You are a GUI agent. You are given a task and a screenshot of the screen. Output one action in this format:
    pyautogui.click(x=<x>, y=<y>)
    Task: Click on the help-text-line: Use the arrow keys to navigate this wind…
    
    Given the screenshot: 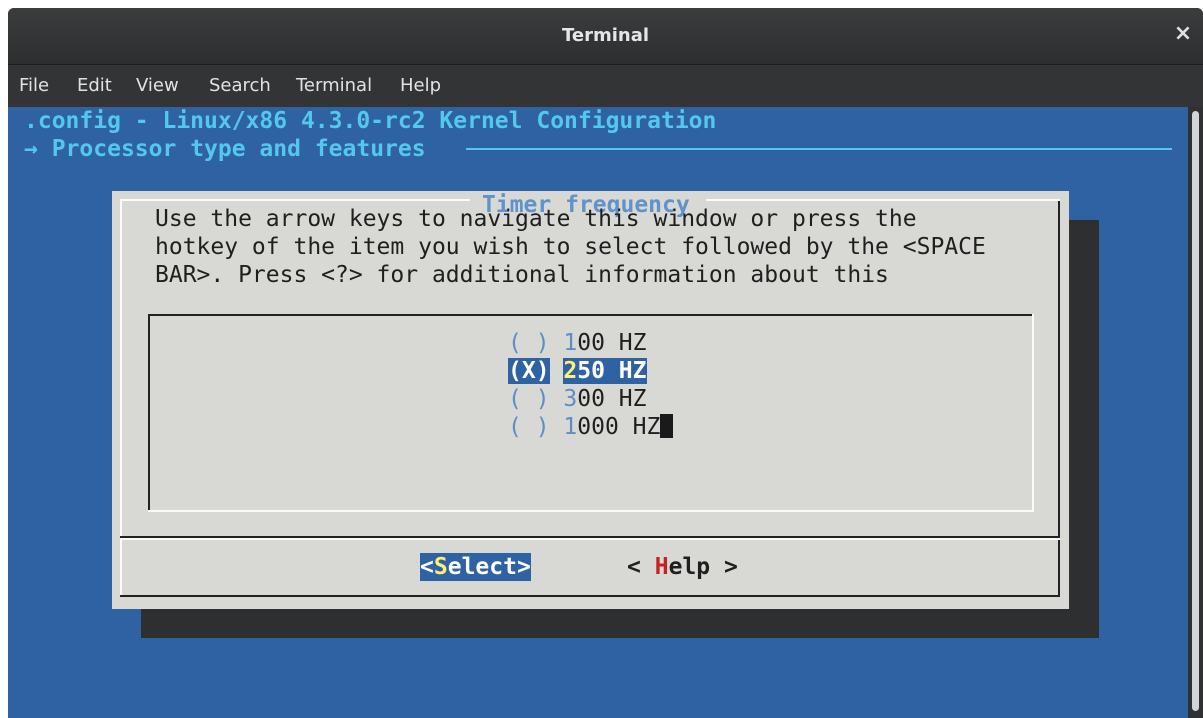 What is the action you would take?
    pyautogui.click(x=536, y=219)
    